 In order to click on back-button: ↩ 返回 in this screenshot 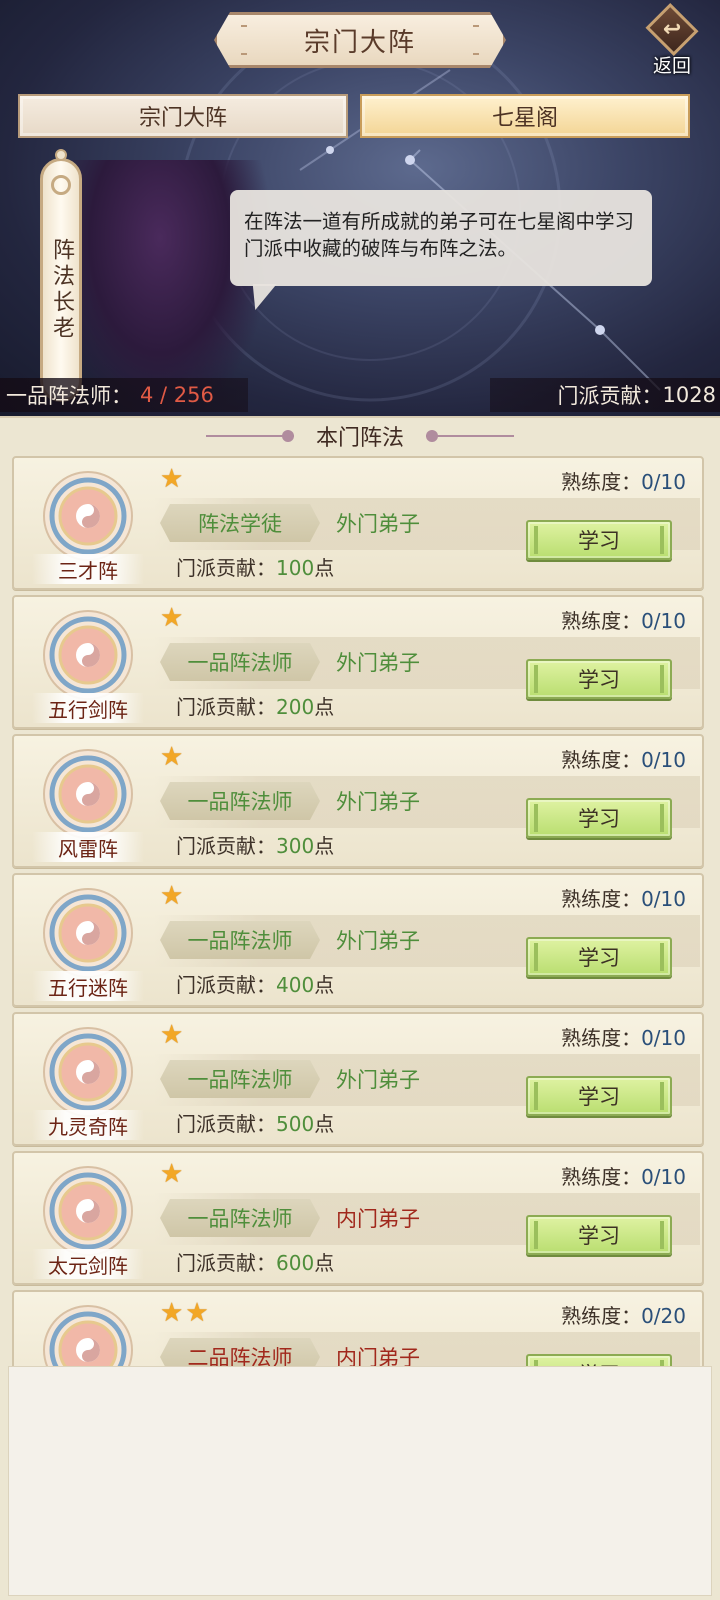, I will do `click(672, 40)`.